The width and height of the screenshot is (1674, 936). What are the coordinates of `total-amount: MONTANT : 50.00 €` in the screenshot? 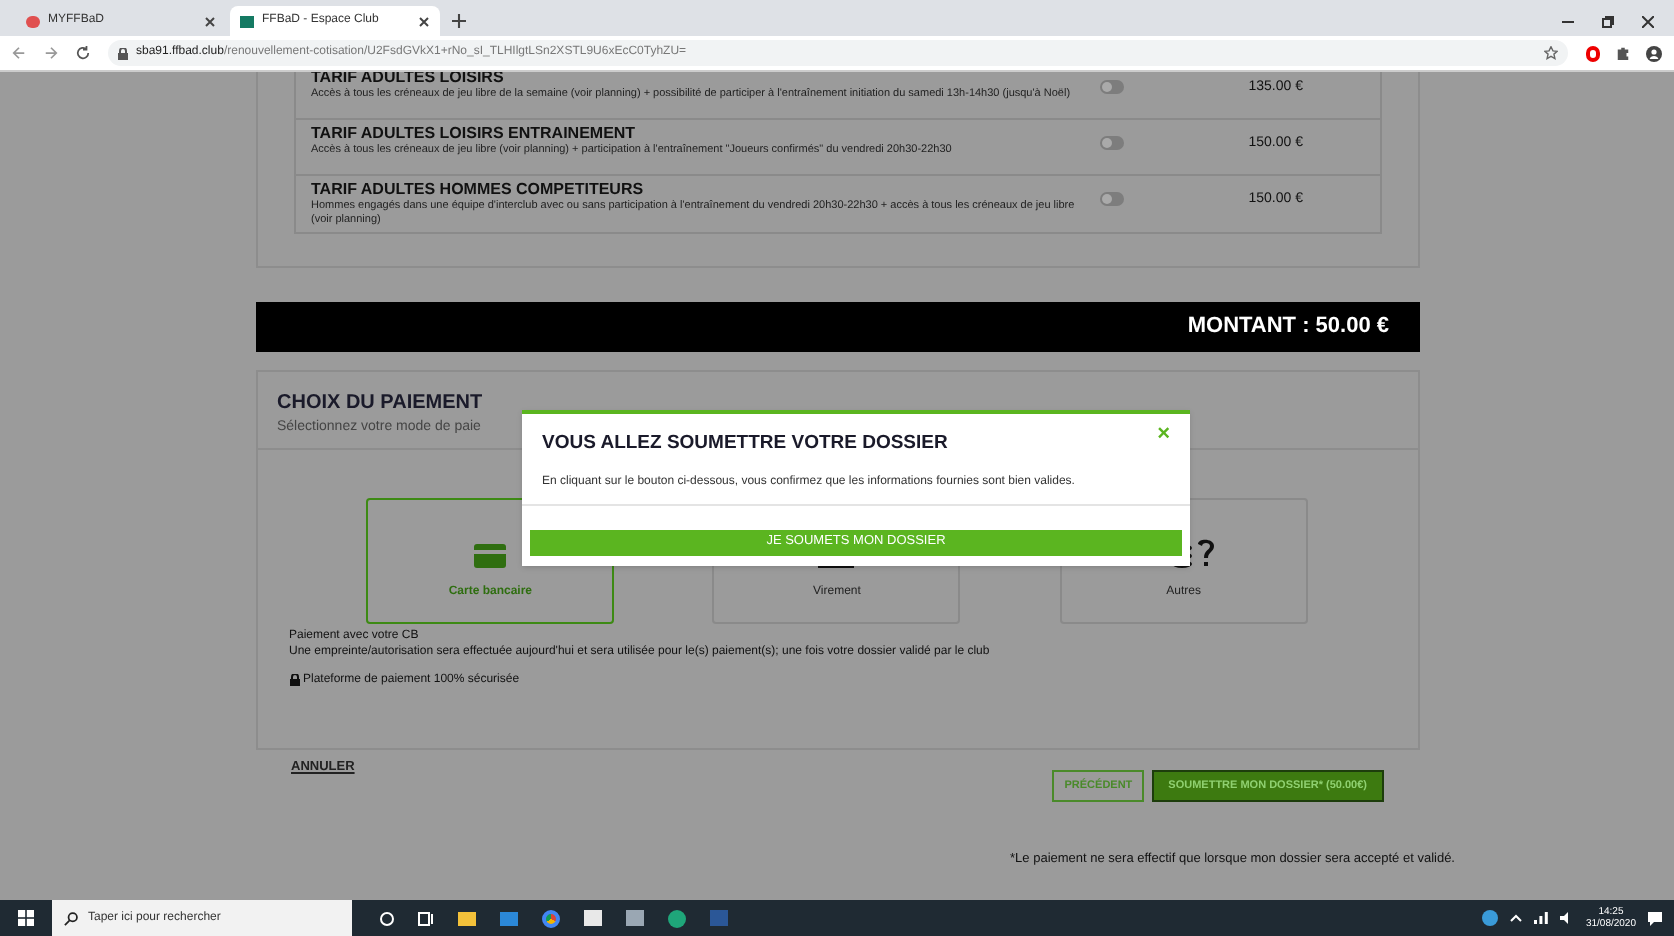 It's located at (1288, 327).